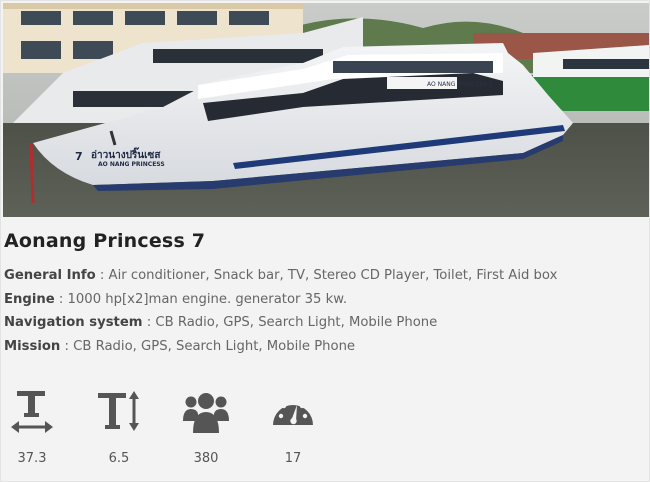 Image resolution: width=650 pixels, height=482 pixels. What do you see at coordinates (293, 458) in the screenshot?
I see `stat-speed-value: 17` at bounding box center [293, 458].